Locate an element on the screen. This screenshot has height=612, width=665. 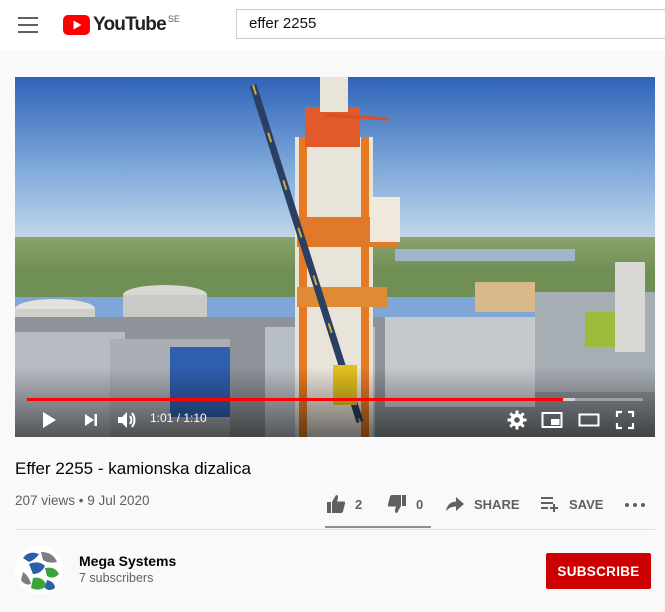
theater-icon is located at coordinates (589, 420).